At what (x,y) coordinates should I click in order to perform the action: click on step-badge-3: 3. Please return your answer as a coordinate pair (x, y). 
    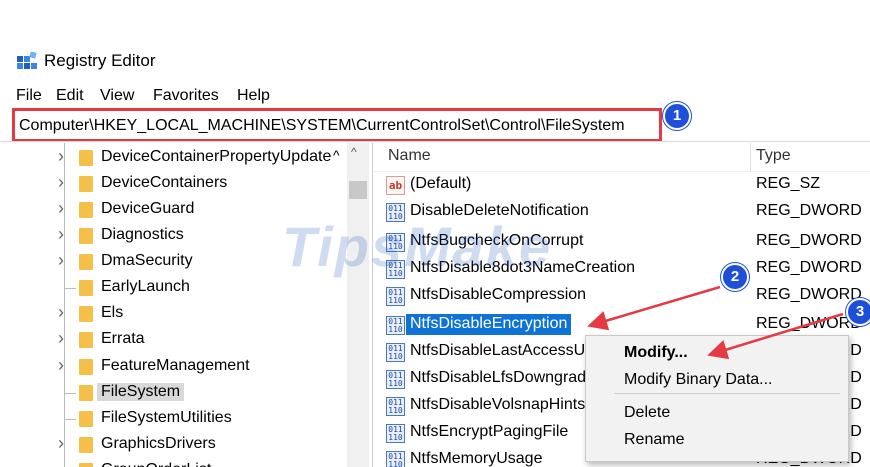
    Looking at the image, I should click on (858, 312).